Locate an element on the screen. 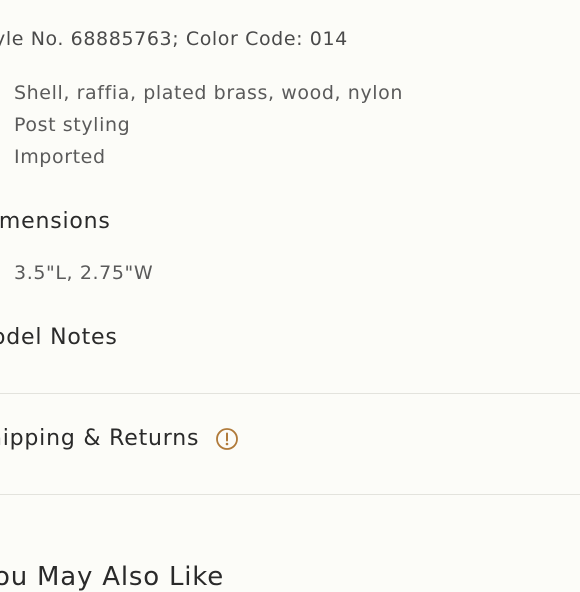 Image resolution: width=580 pixels, height=592 pixels. shipping-returns-toggle: hipping & Returns is located at coordinates (119, 438).